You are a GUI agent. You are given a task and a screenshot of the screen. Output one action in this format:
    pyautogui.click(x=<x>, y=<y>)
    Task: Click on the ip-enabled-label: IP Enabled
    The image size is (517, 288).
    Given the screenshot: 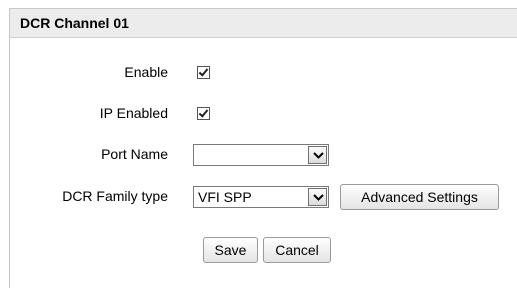 What is the action you would take?
    pyautogui.click(x=133, y=113)
    